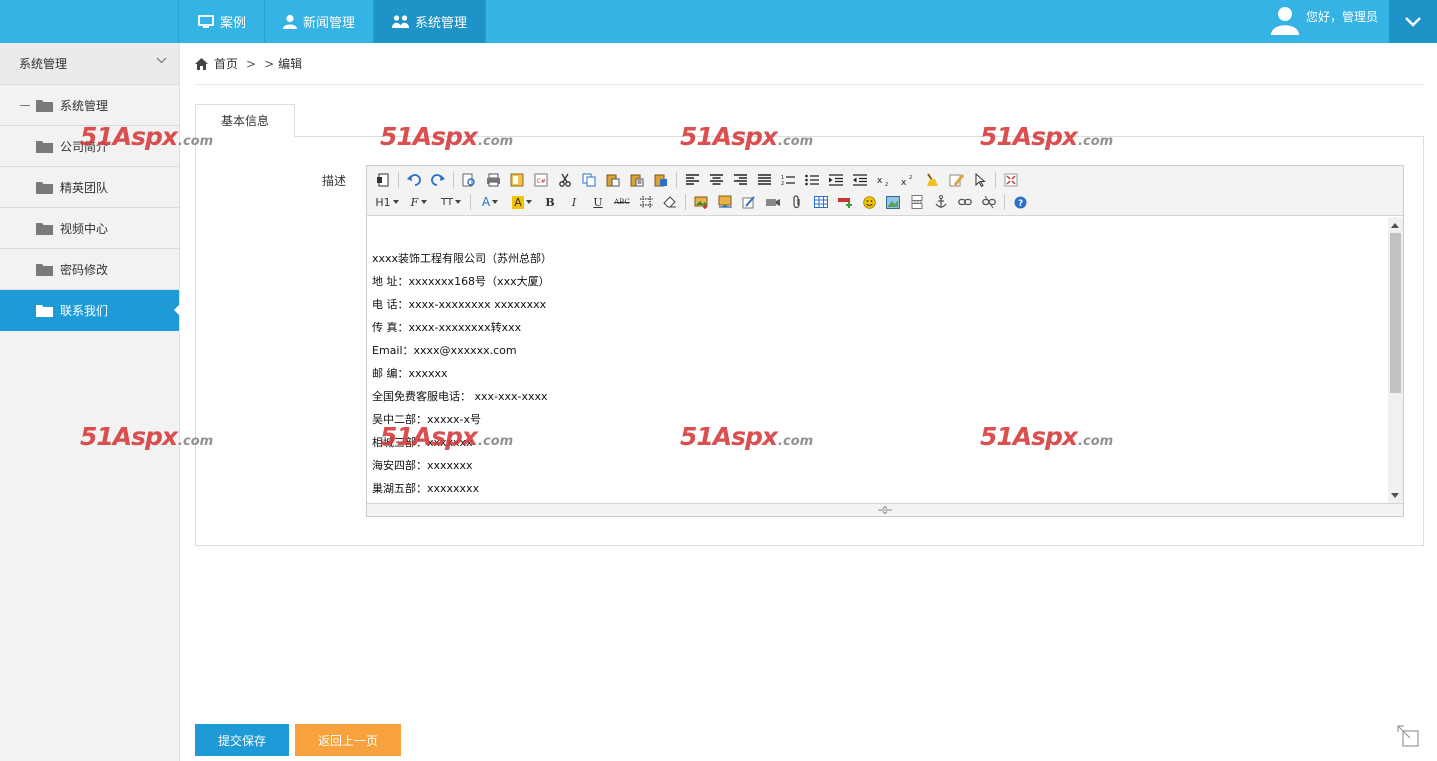 This screenshot has height=761, width=1437. Describe the element at coordinates (637, 180) in the screenshot. I see `paste-text-button` at that location.